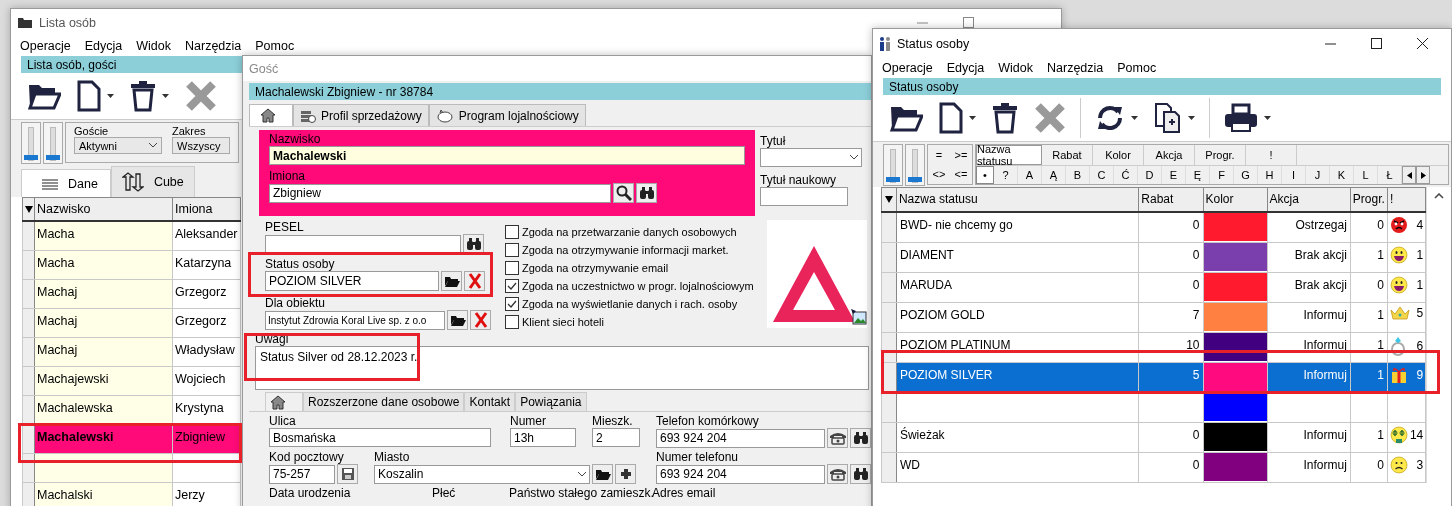 The height and width of the screenshot is (506, 1452). What do you see at coordinates (1376, 43) in the screenshot?
I see `maximize-icon` at bounding box center [1376, 43].